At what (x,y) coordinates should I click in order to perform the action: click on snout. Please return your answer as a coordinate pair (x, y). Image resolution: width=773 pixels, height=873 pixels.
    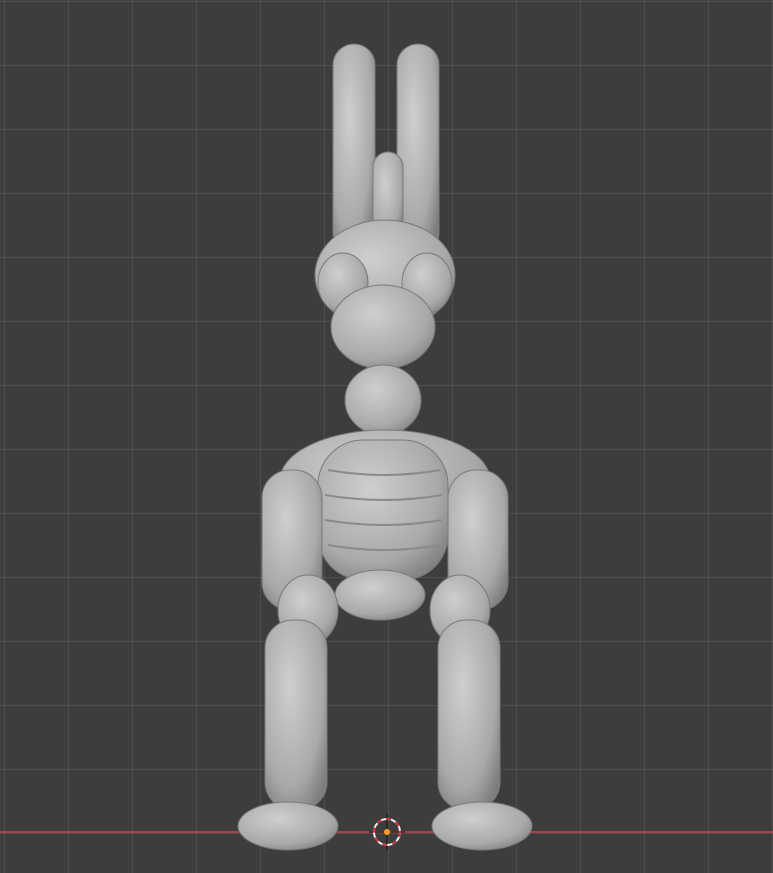
    Looking at the image, I should click on (383, 327).